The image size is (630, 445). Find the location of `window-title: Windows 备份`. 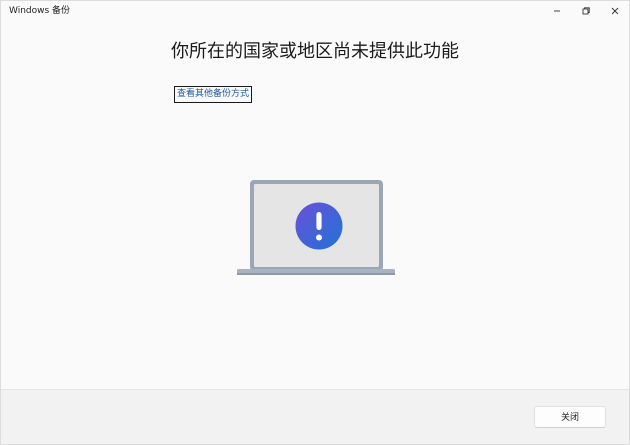

window-title: Windows 备份 is located at coordinates (40, 11).